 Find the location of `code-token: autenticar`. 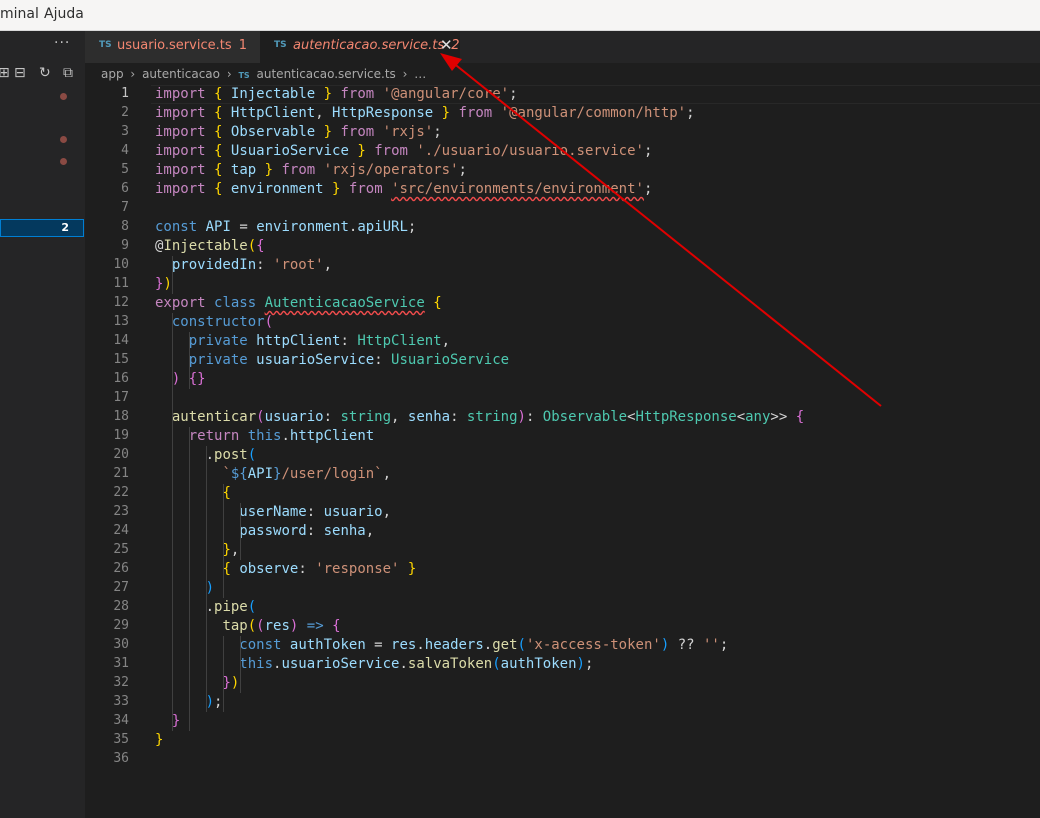

code-token: autenticar is located at coordinates (214, 417).